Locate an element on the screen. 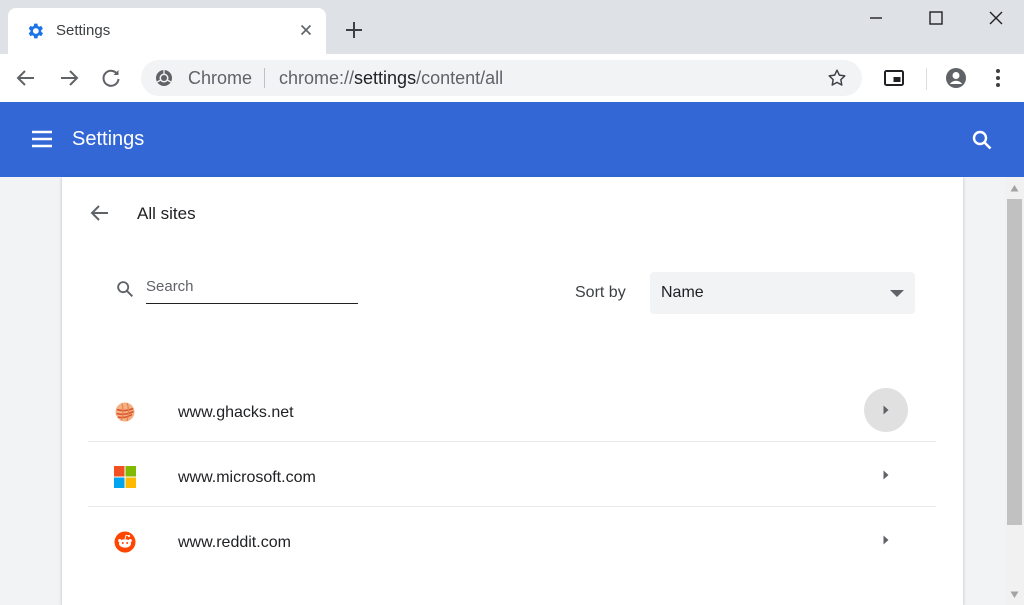 This screenshot has height=605, width=1024. reload-icon is located at coordinates (111, 78).